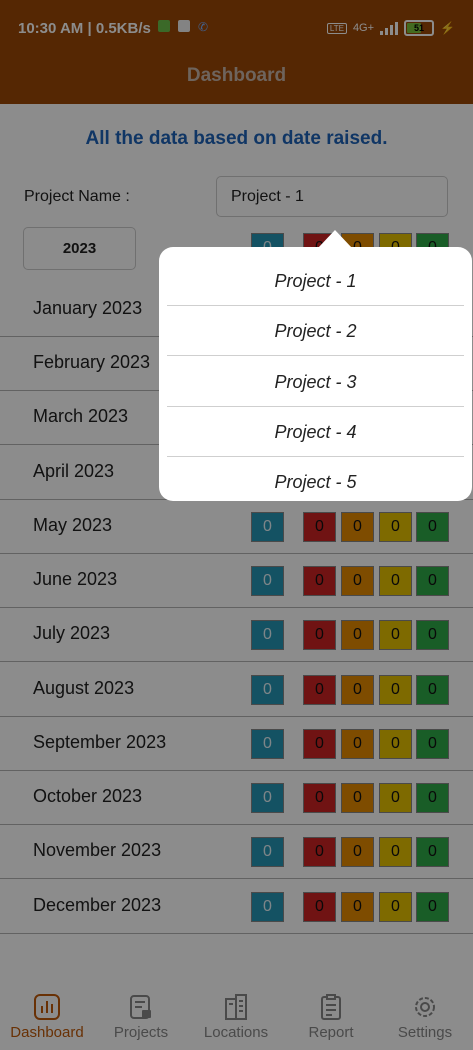 The image size is (473, 1050). I want to click on dropdown-option: Project - 1, so click(315, 281).